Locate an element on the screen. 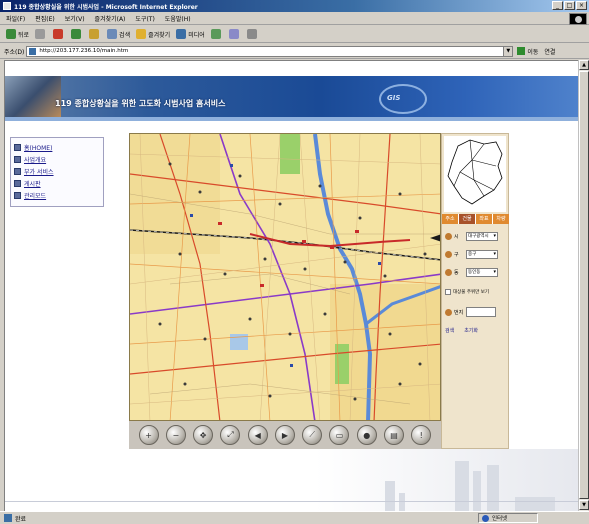  address-label: 주소(D) is located at coordinates (14, 52).